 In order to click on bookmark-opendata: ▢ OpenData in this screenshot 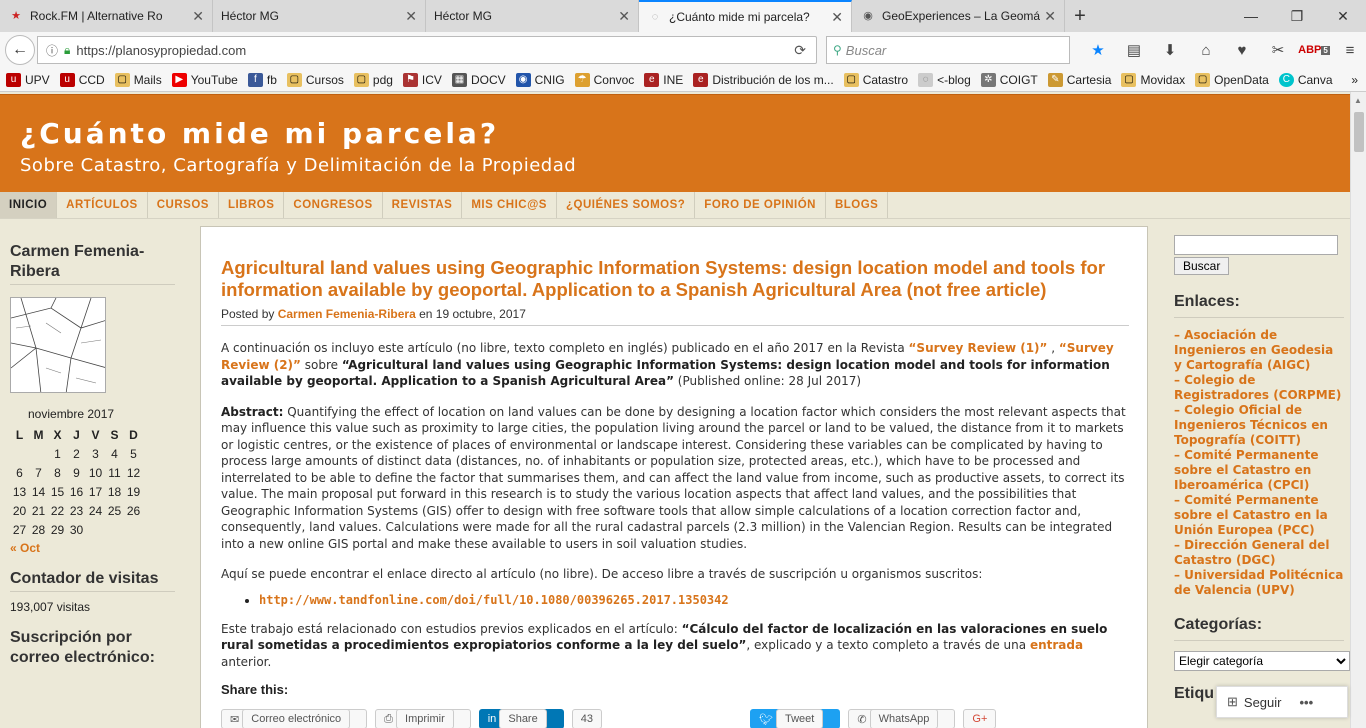, I will do `click(1232, 79)`.